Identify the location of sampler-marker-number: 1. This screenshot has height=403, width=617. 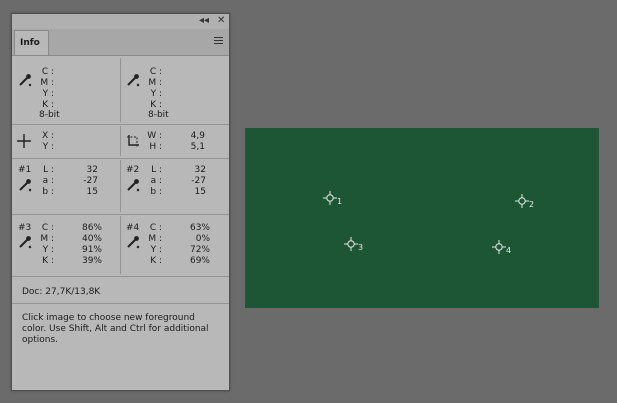
(340, 201).